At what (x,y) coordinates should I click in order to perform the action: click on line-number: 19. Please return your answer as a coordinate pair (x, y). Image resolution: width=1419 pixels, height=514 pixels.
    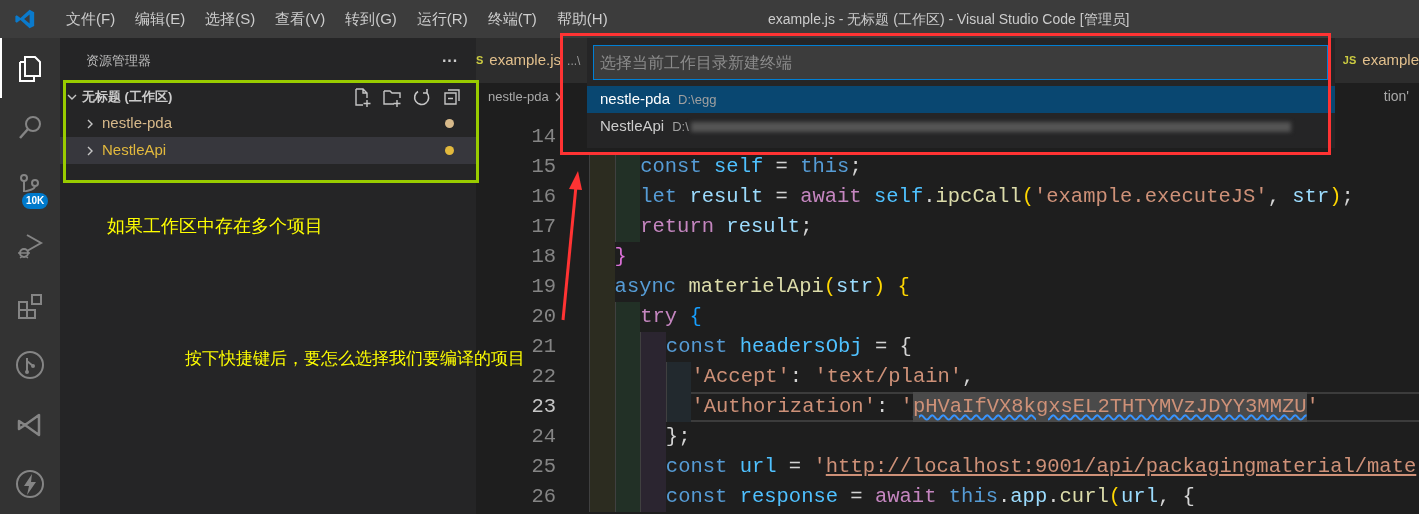
    Looking at the image, I should click on (543, 286).